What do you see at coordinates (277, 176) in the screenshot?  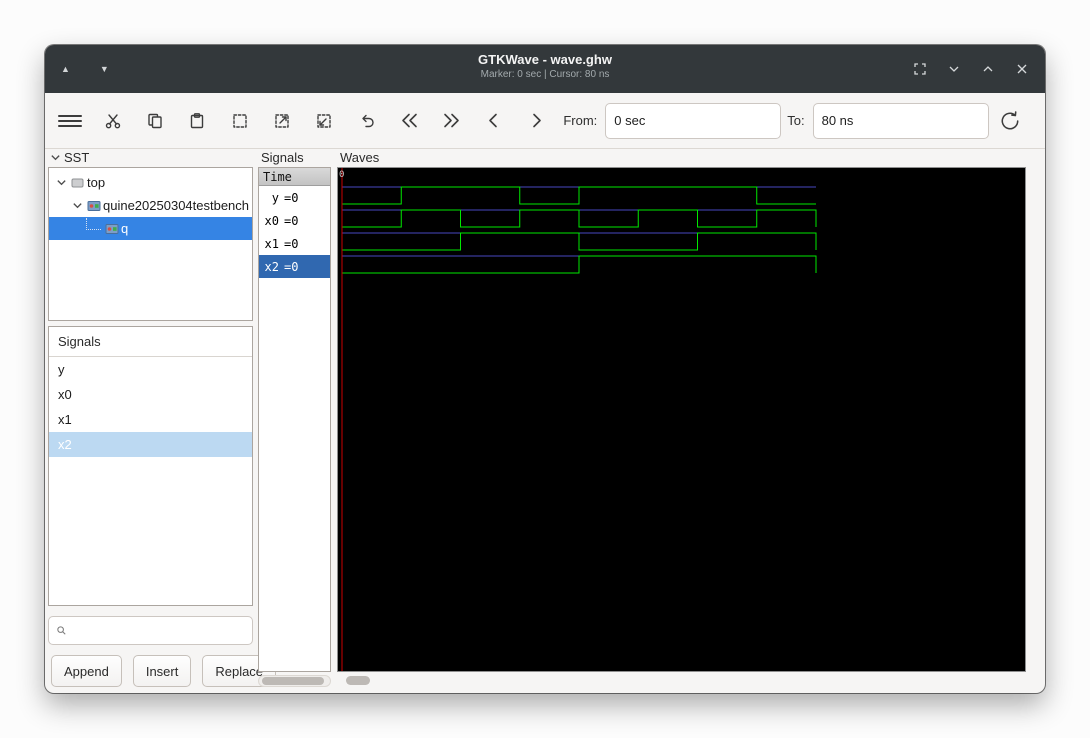 I see `time-label: Time` at bounding box center [277, 176].